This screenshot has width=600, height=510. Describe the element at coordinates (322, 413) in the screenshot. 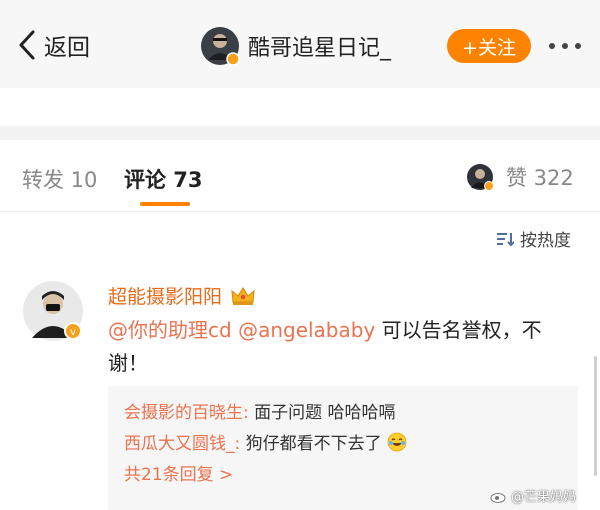

I see `reply-text: 面子问题 哈哈哈嗝` at that location.